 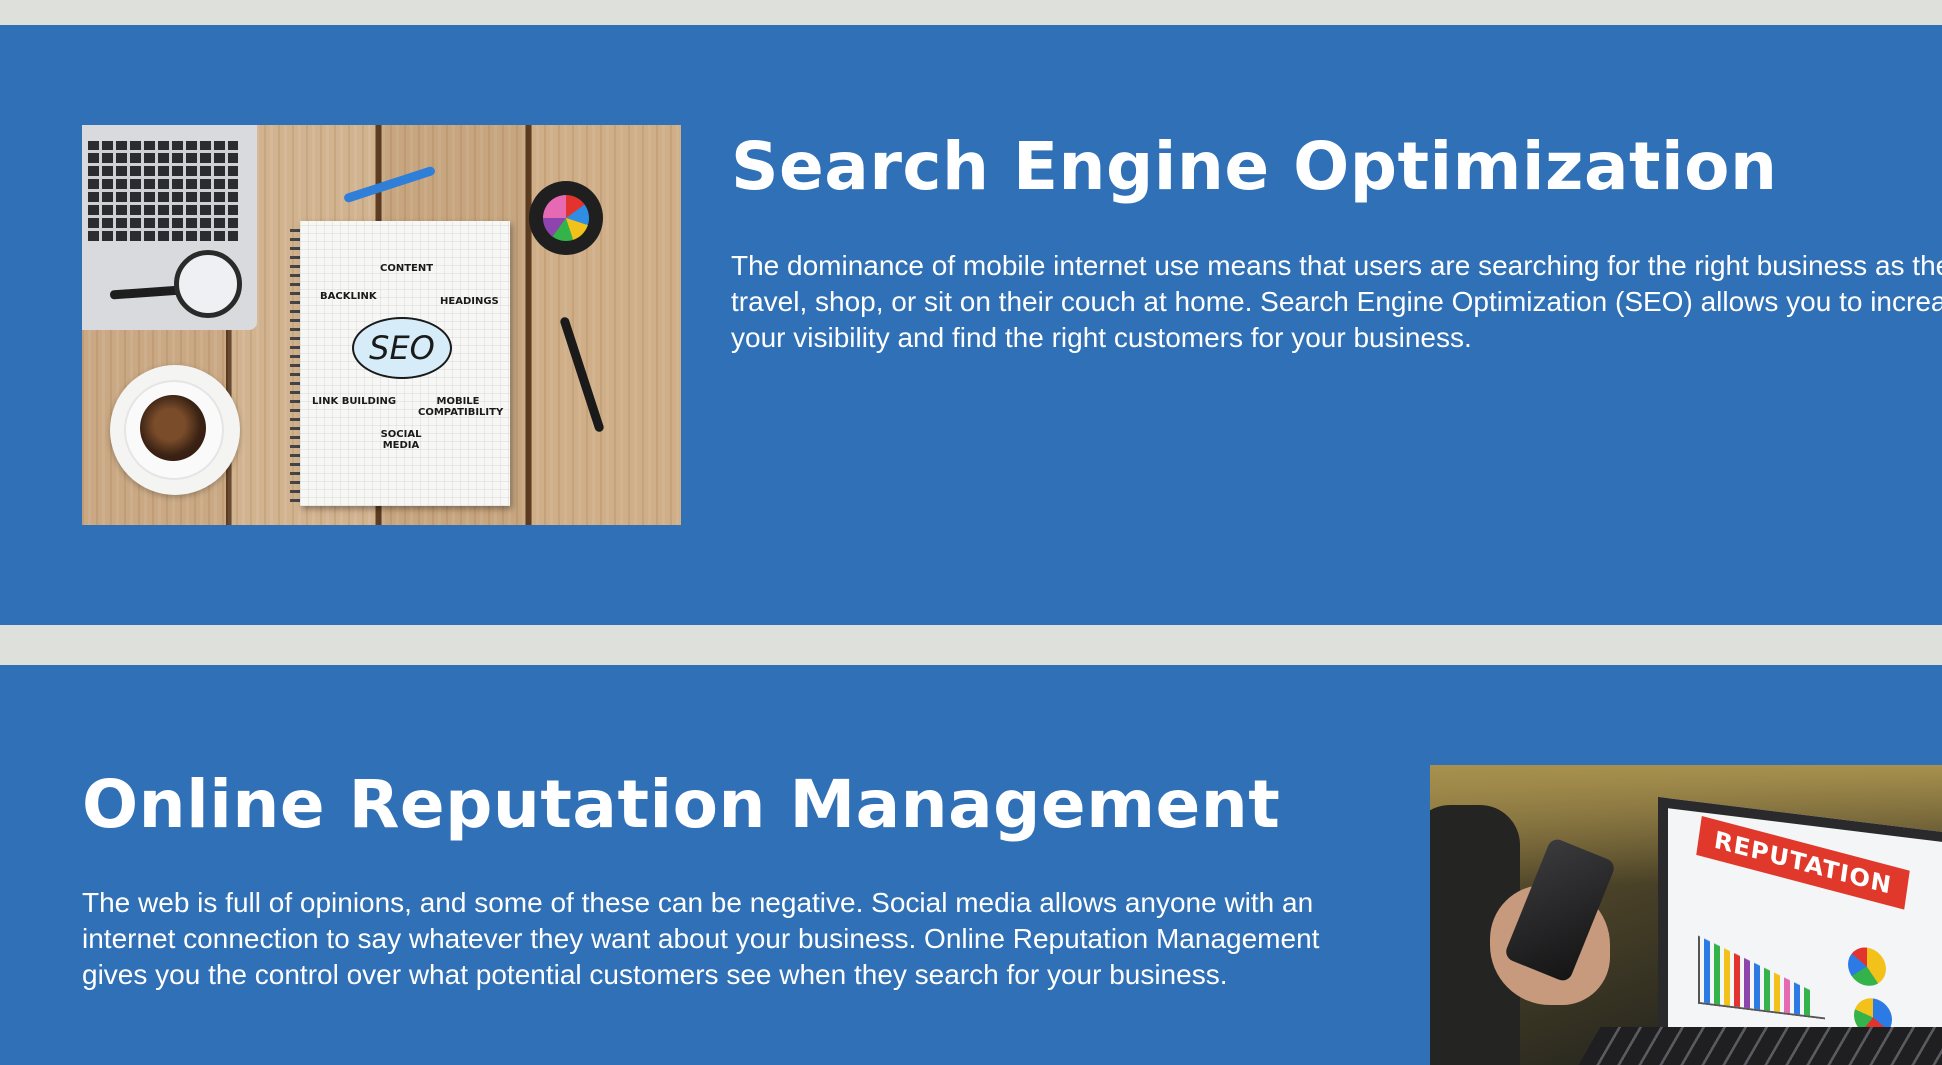 What do you see at coordinates (208, 284) in the screenshot?
I see `magnifier-graphic` at bounding box center [208, 284].